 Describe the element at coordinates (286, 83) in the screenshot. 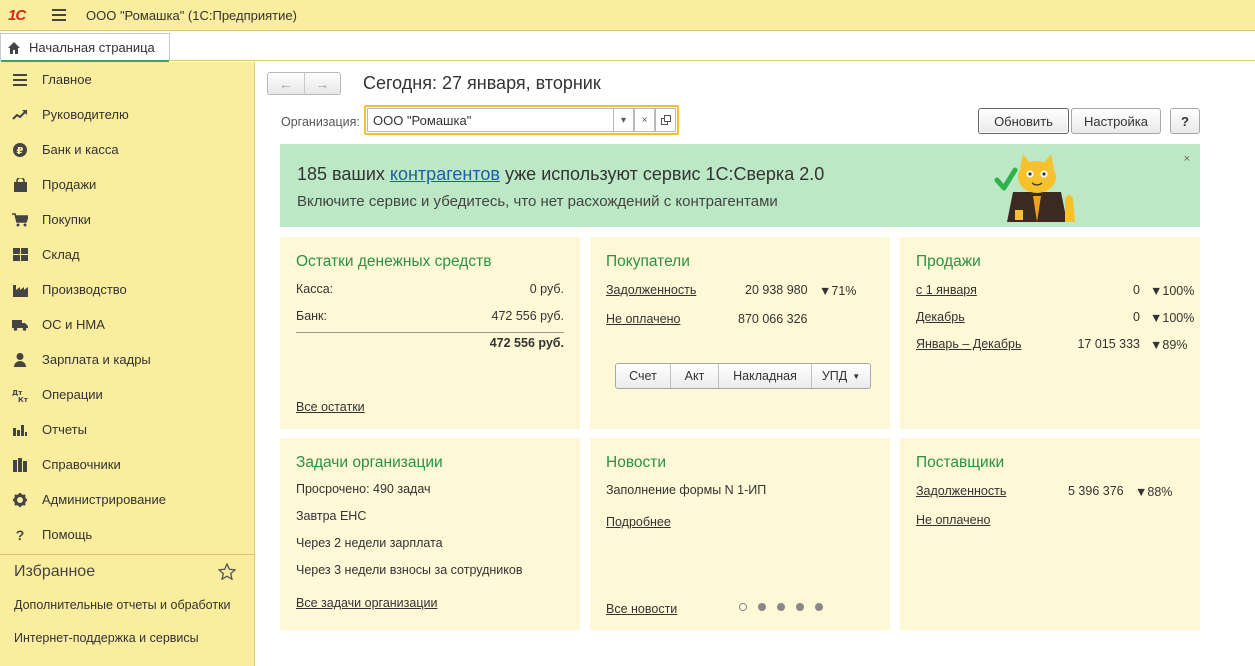

I see `back-arrow-icon: ←` at that location.